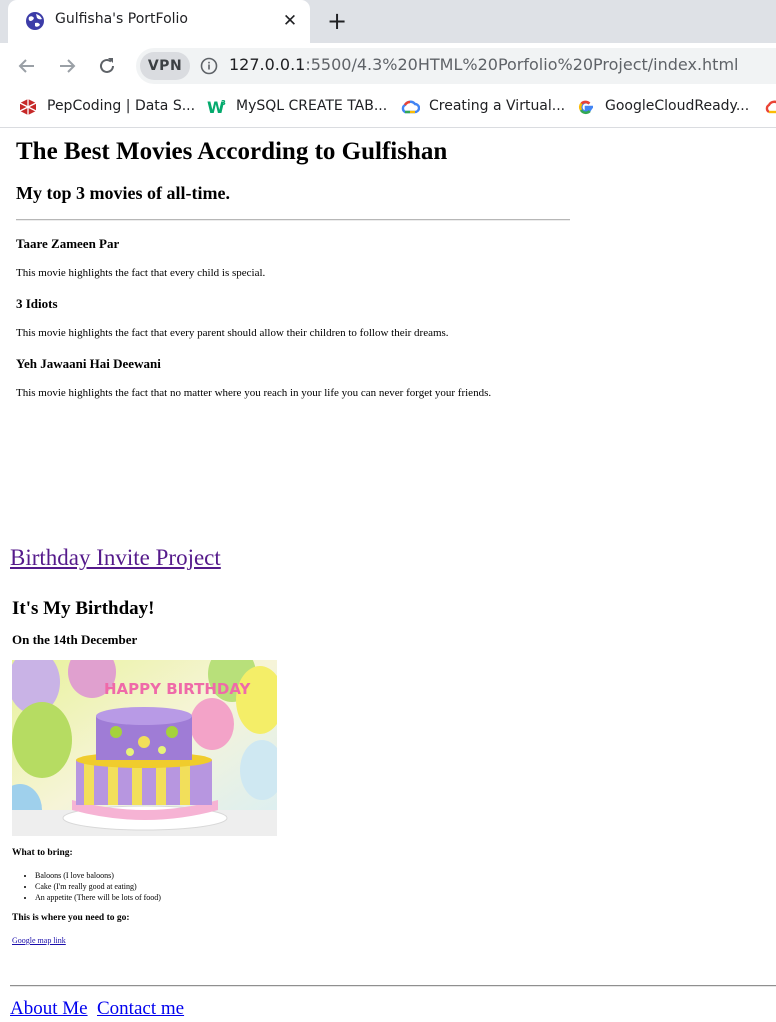 This screenshot has height=1022, width=776. I want to click on about-me-link: About Me, so click(49, 1009).